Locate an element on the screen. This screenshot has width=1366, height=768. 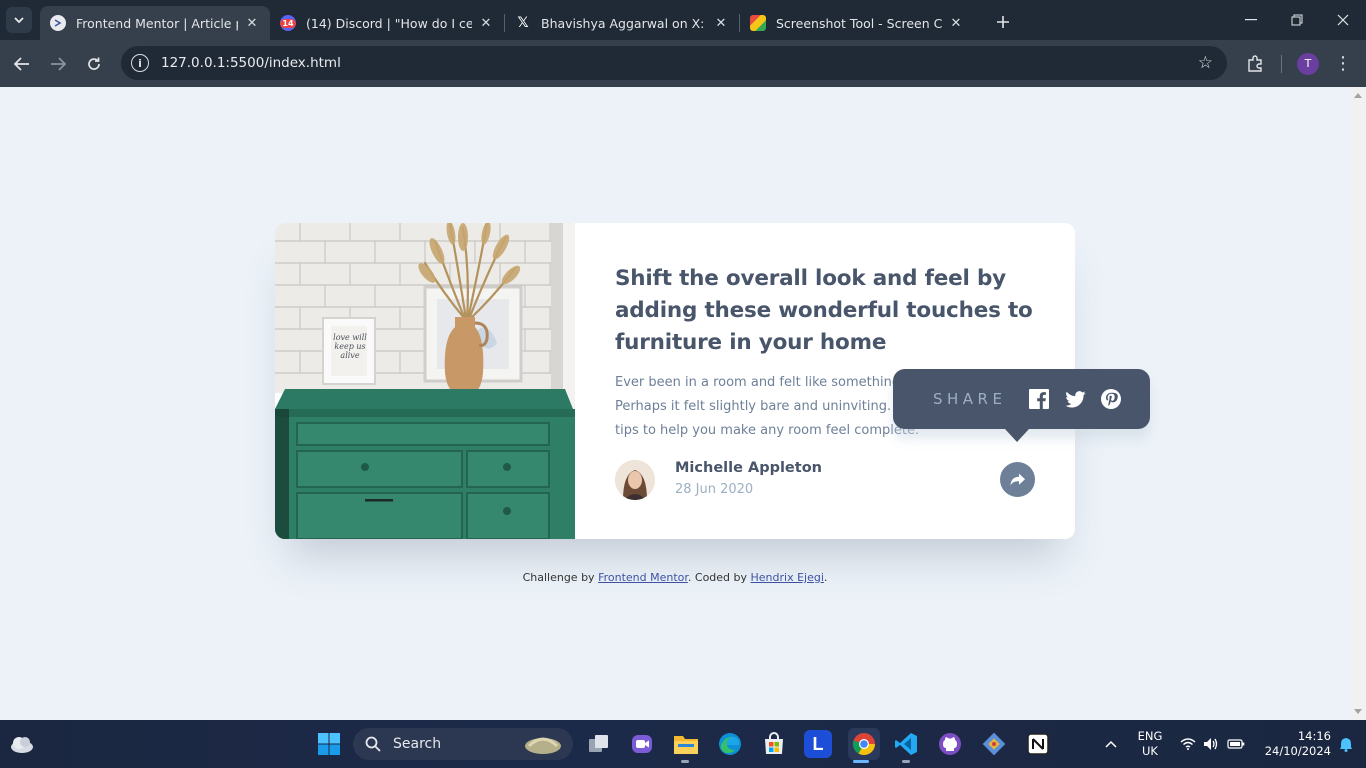
notification-badge: 14 is located at coordinates (288, 23).